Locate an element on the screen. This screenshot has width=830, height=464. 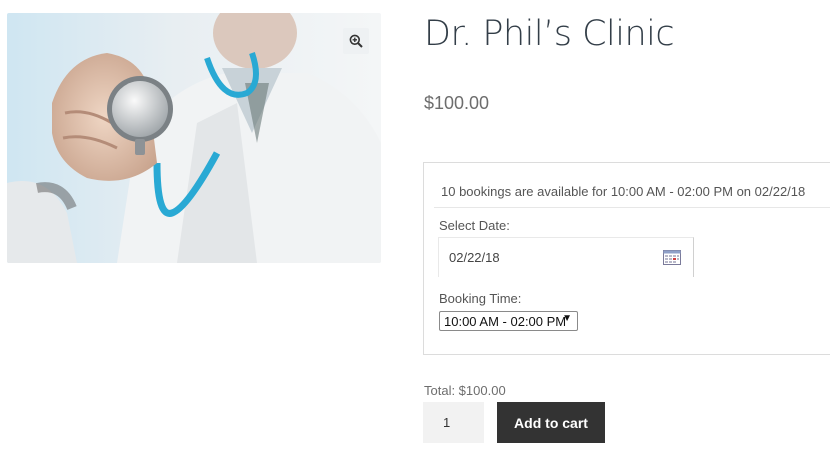
booking-time-value: 10:00 AM - 02:00 PM is located at coordinates (505, 321).